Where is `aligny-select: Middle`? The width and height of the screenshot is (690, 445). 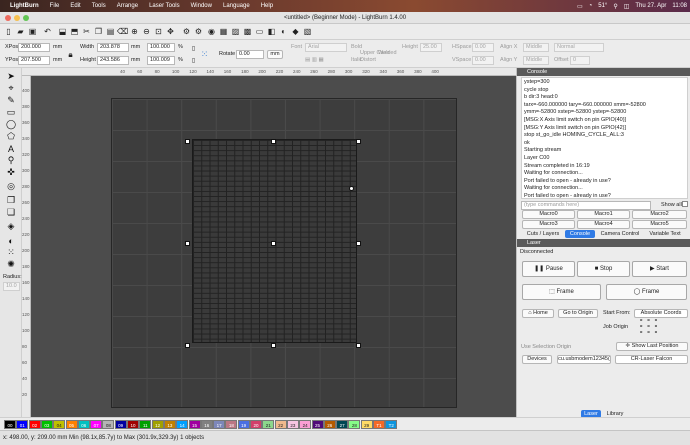 aligny-select: Middle is located at coordinates (536, 60).